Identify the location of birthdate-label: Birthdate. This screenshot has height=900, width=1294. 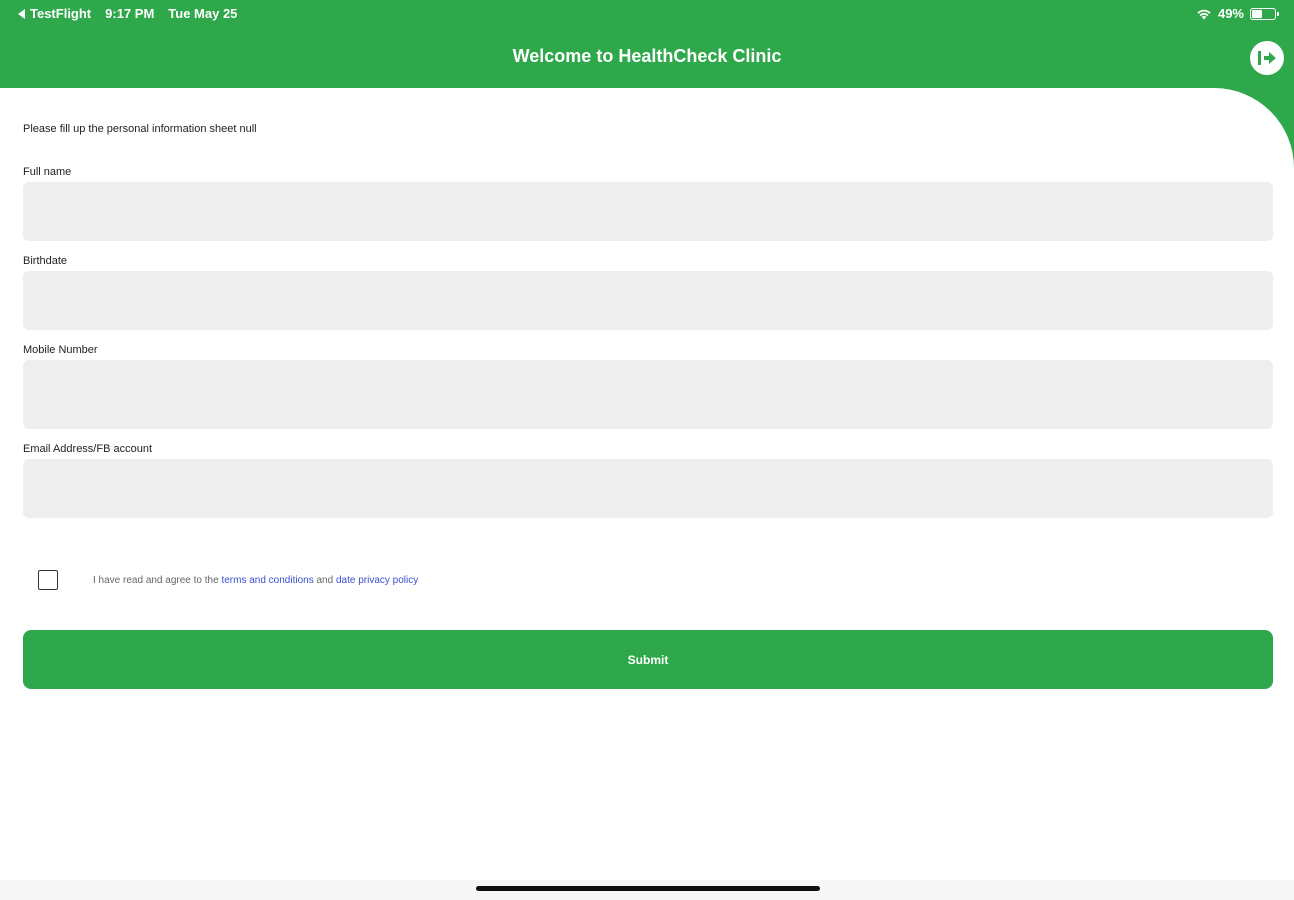
(45, 261).